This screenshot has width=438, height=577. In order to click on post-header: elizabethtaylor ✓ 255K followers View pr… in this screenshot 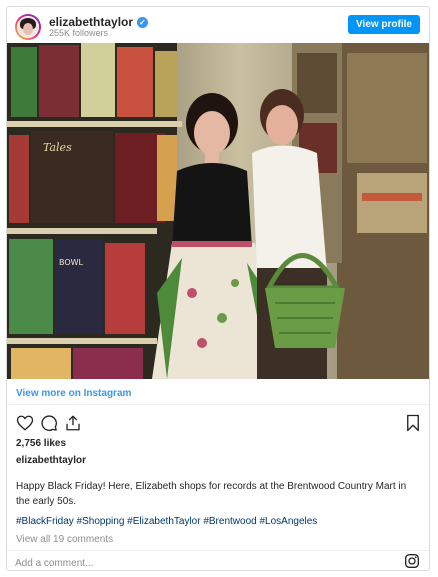, I will do `click(218, 25)`.